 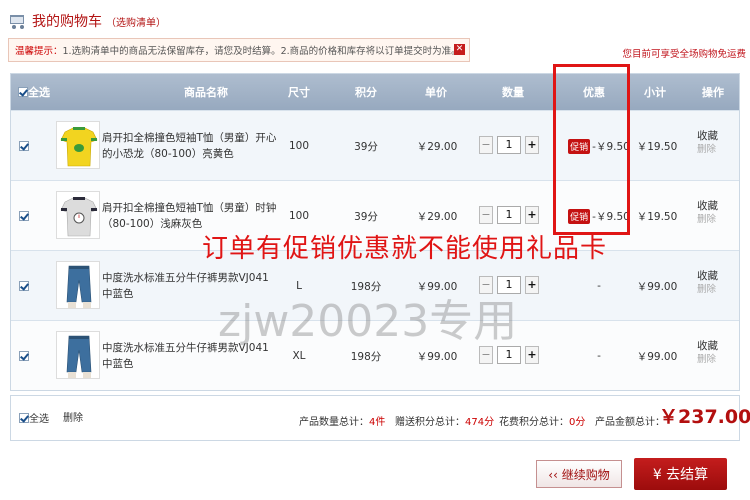 What do you see at coordinates (684, 54) in the screenshot?
I see `free-shipping-notice: 您目前可享受全场购物免运费` at bounding box center [684, 54].